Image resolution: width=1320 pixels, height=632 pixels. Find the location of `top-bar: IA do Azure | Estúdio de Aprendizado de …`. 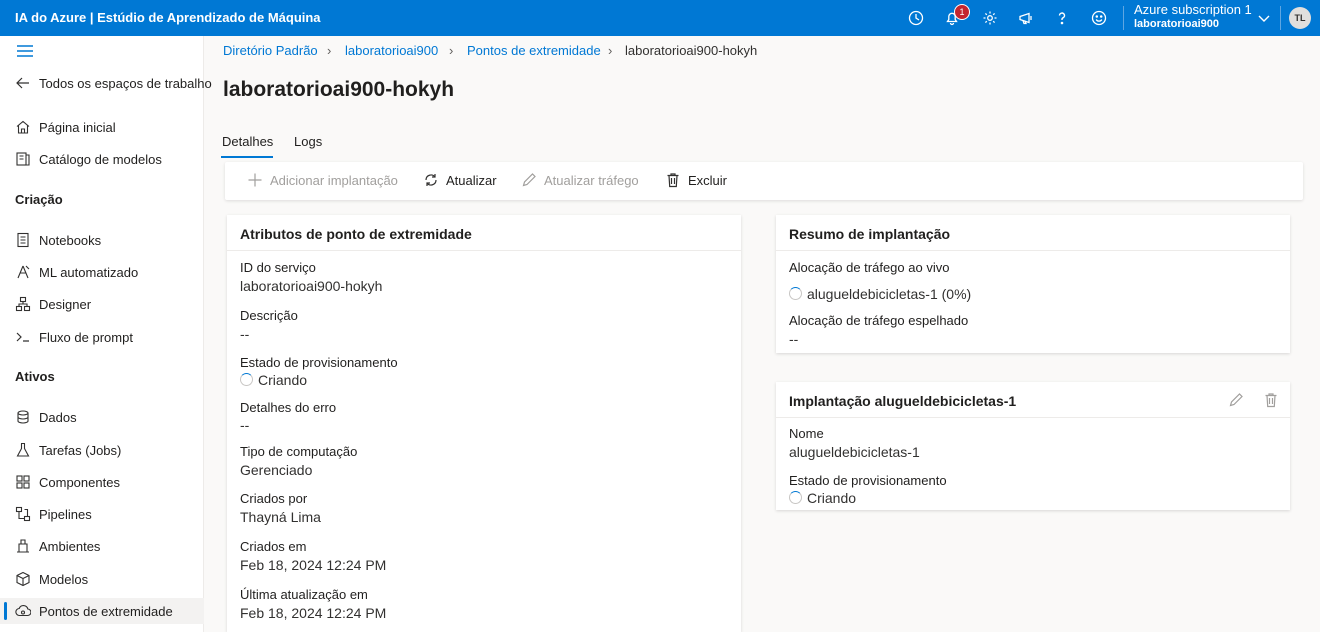

top-bar: IA do Azure | Estúdio de Aprendizado de … is located at coordinates (660, 18).